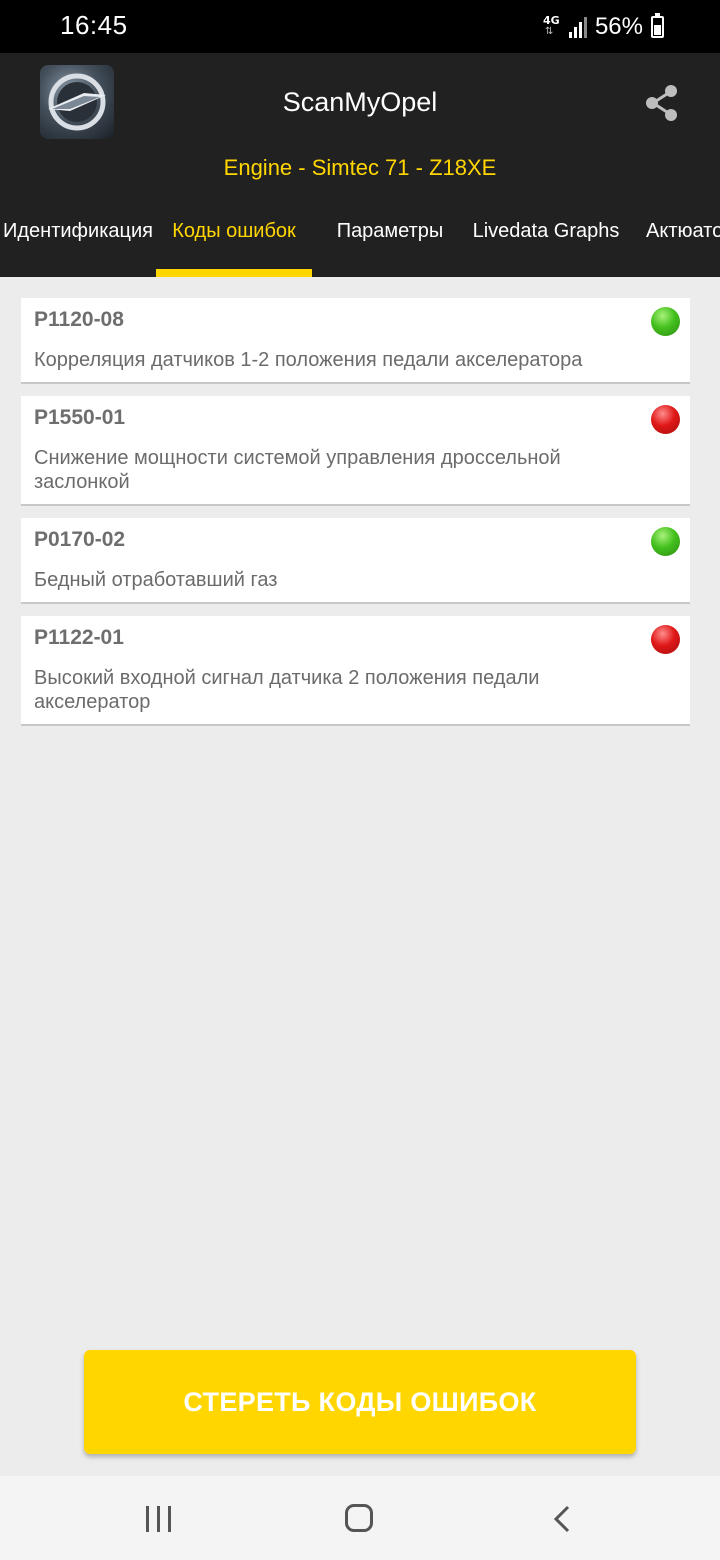  What do you see at coordinates (546, 231) in the screenshot?
I see `tab-label: Livedata Graphs` at bounding box center [546, 231].